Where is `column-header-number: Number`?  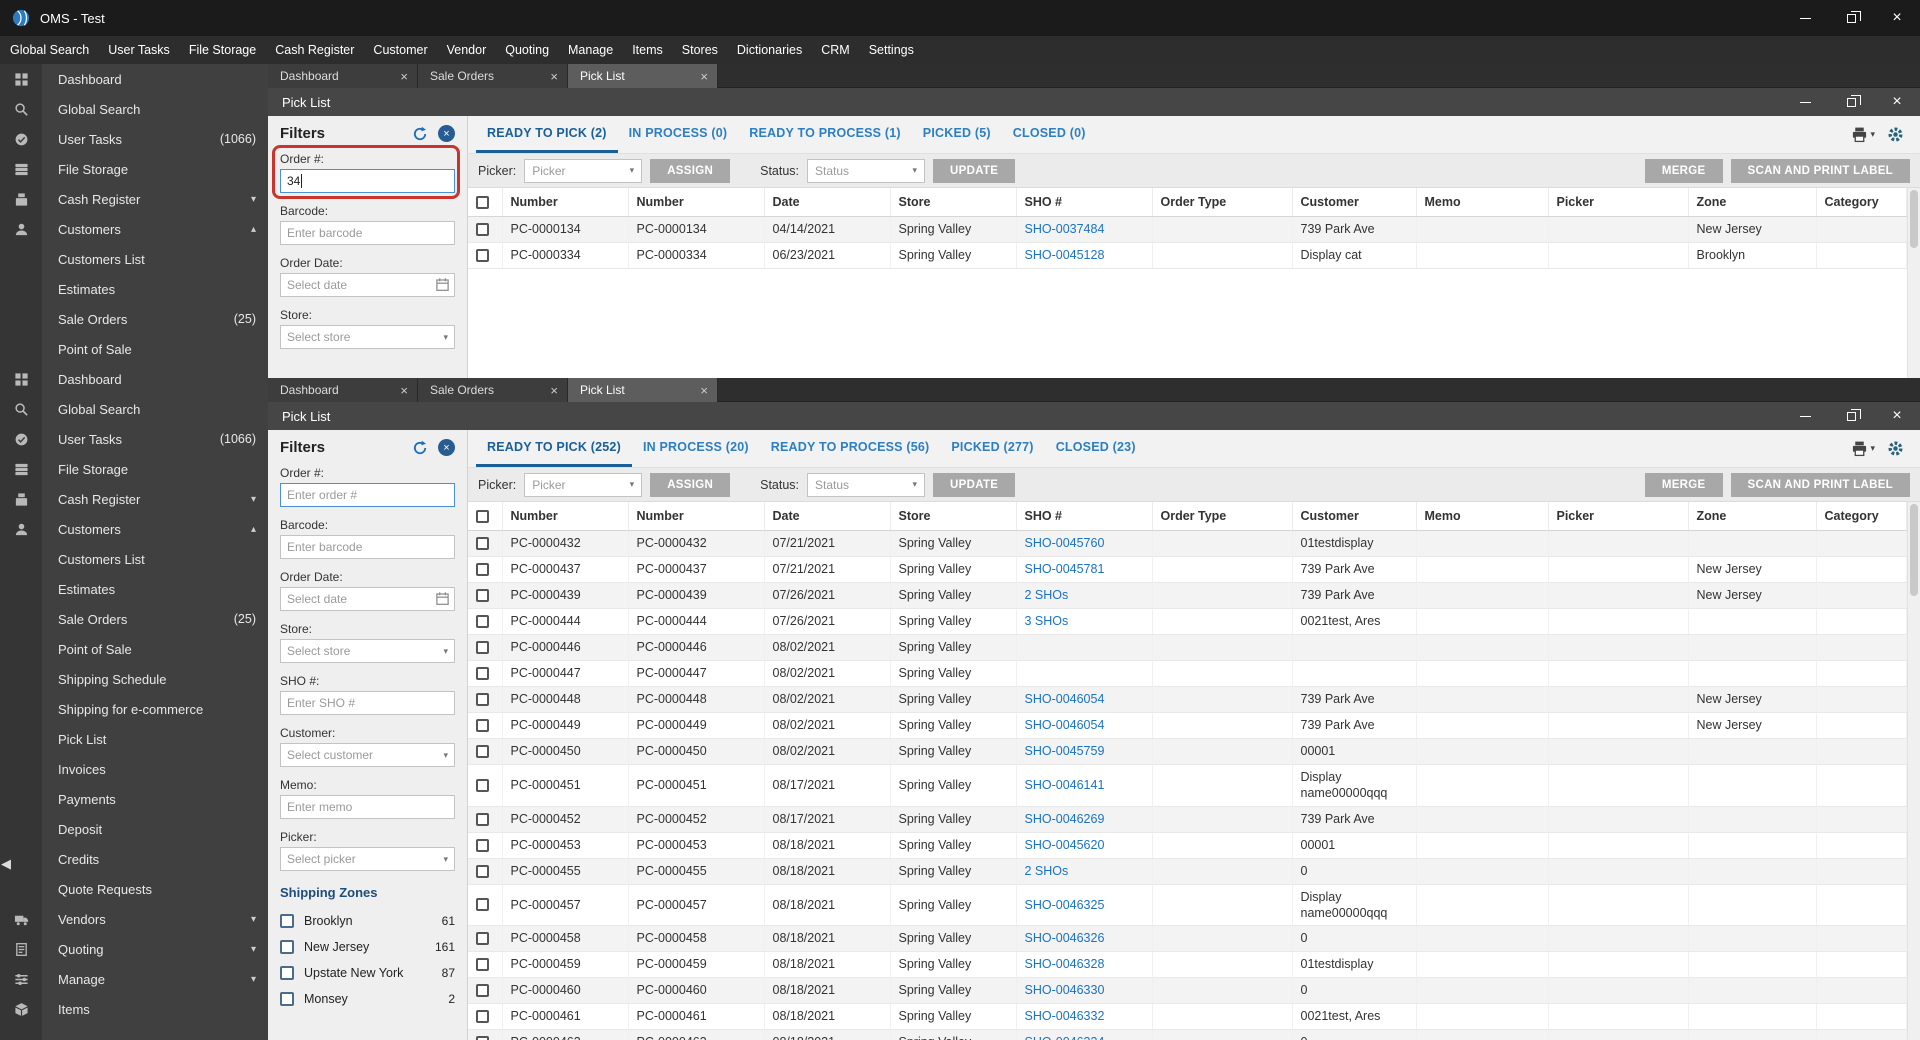 column-header-number: Number is located at coordinates (696, 516).